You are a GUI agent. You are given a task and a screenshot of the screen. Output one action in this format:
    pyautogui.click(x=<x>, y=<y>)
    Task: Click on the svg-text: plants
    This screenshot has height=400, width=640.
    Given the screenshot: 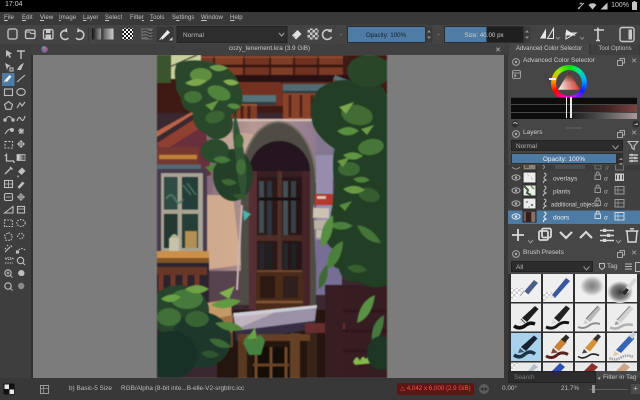 What is the action you would take?
    pyautogui.click(x=562, y=192)
    